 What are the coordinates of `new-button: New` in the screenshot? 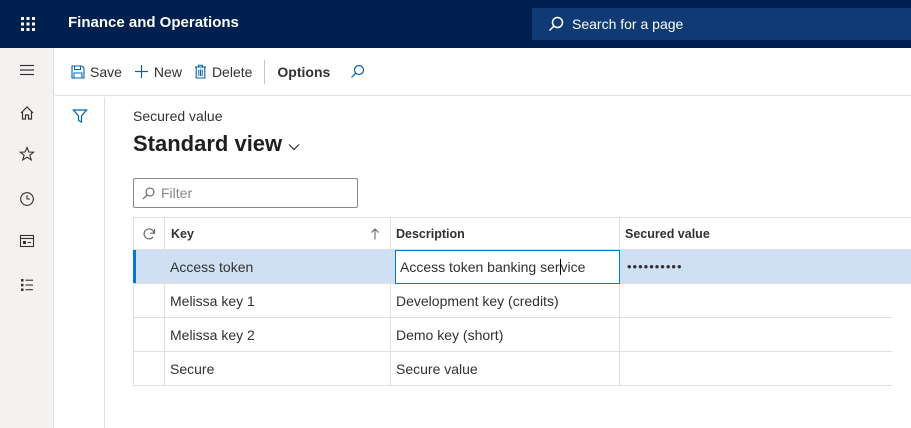 It's located at (158, 72).